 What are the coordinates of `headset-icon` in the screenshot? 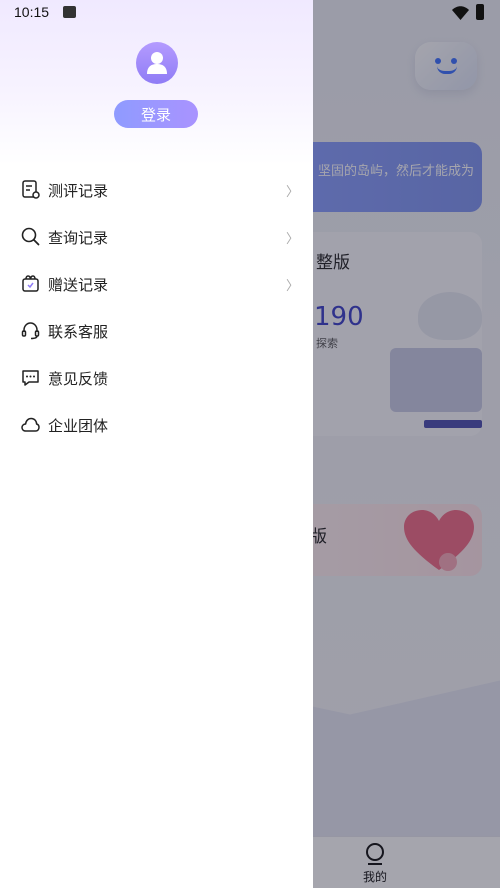 It's located at (30, 331).